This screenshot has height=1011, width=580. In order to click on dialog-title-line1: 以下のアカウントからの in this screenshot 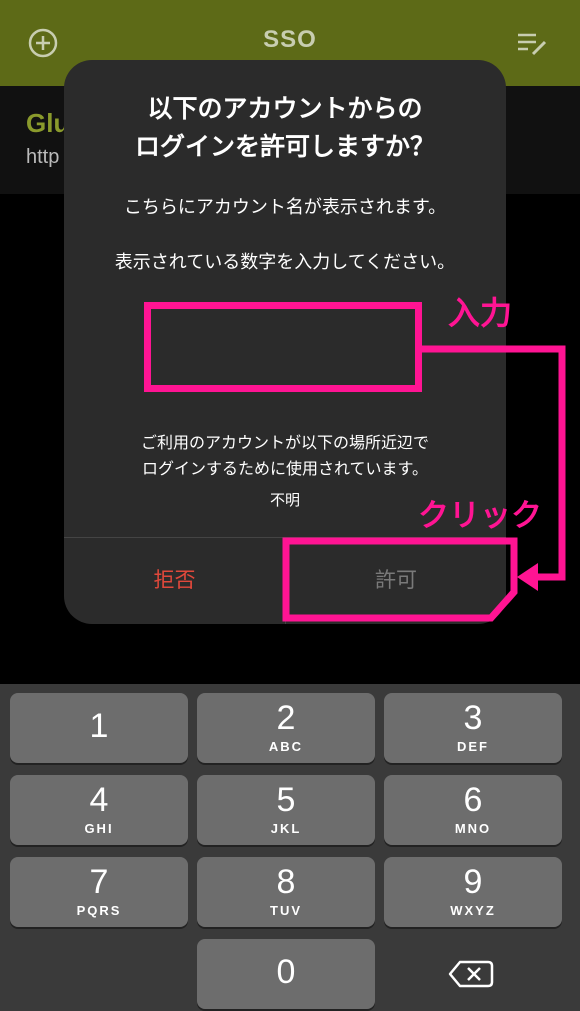, I will do `click(285, 108)`.